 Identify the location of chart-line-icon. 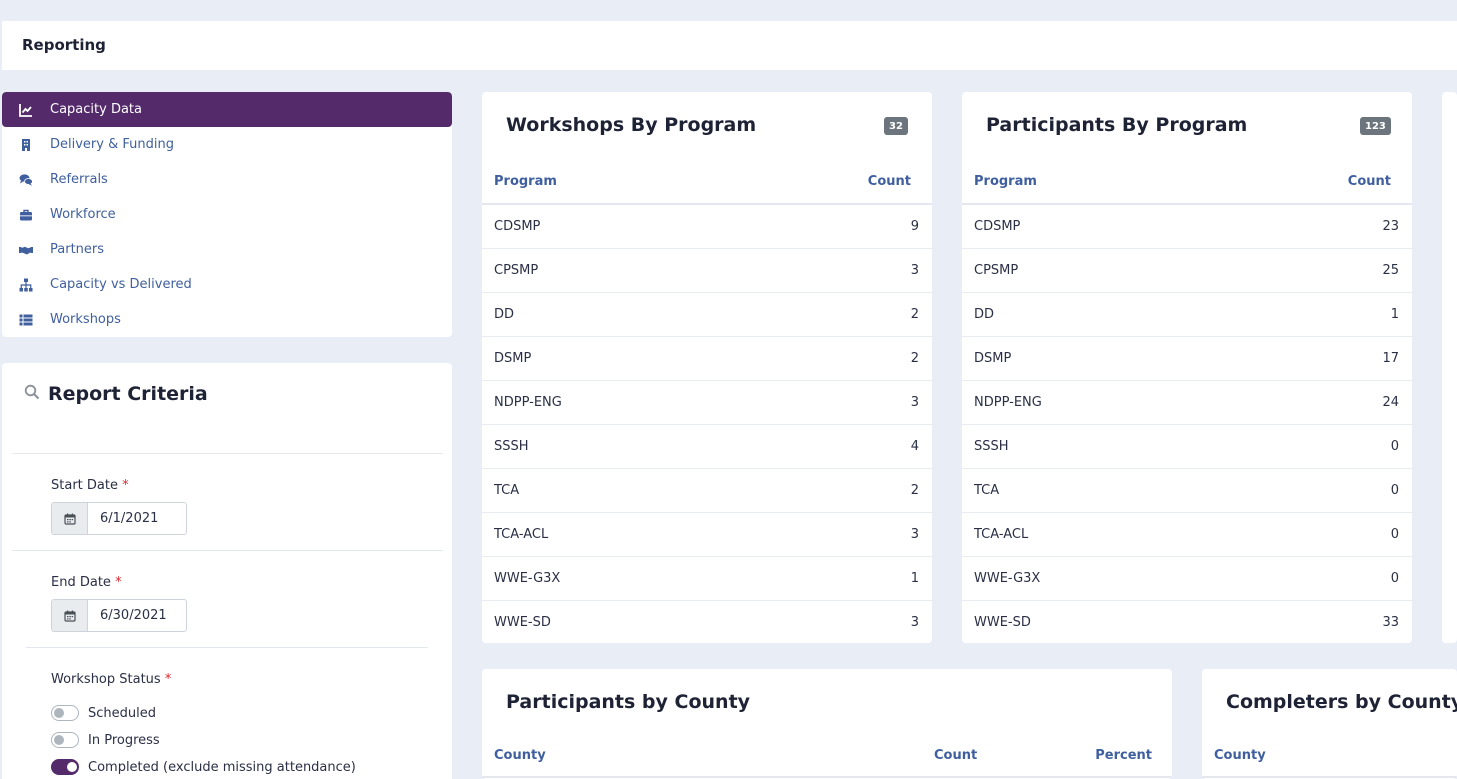
(26, 110).